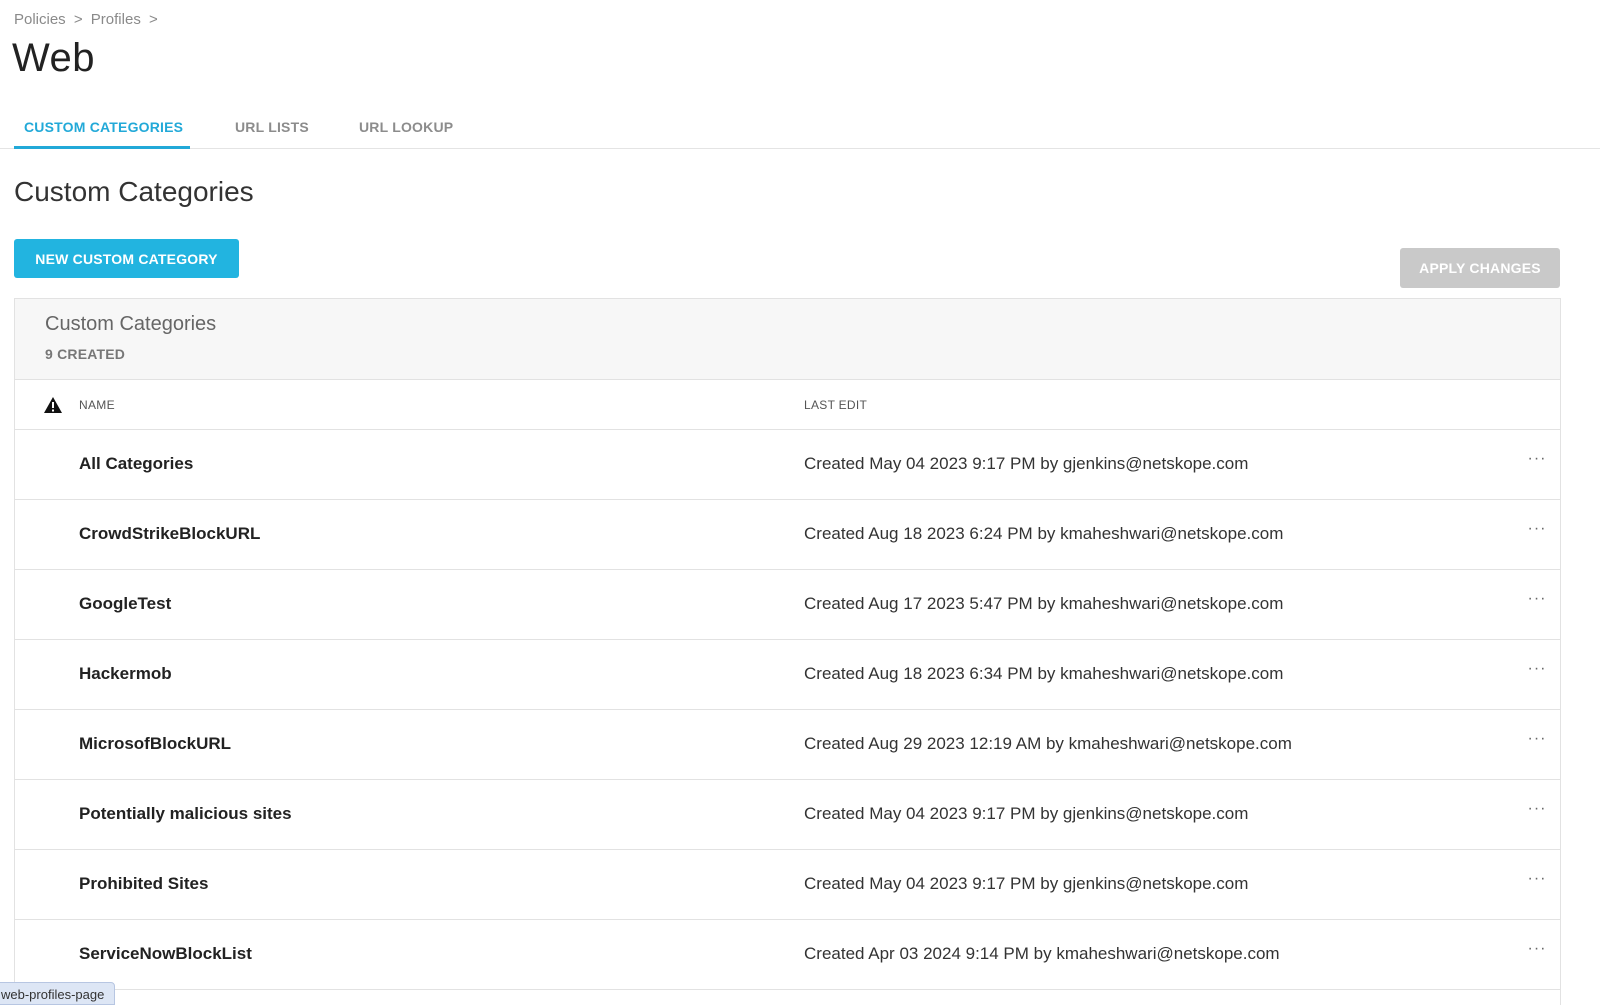  I want to click on tab-custom-categories: CUSTOM CATEGORIES, so click(102, 134).